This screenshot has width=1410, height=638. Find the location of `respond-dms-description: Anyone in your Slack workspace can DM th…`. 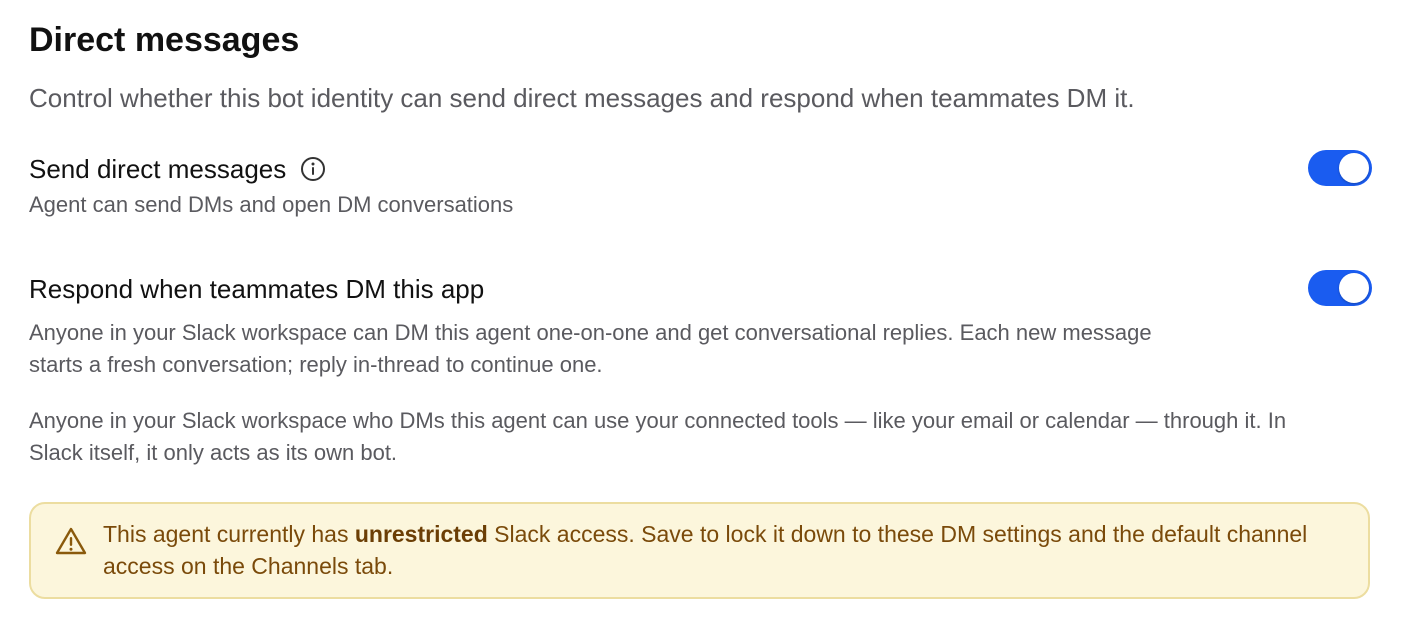

respond-dms-description: Anyone in your Slack workspace can DM th… is located at coordinates (590, 348).